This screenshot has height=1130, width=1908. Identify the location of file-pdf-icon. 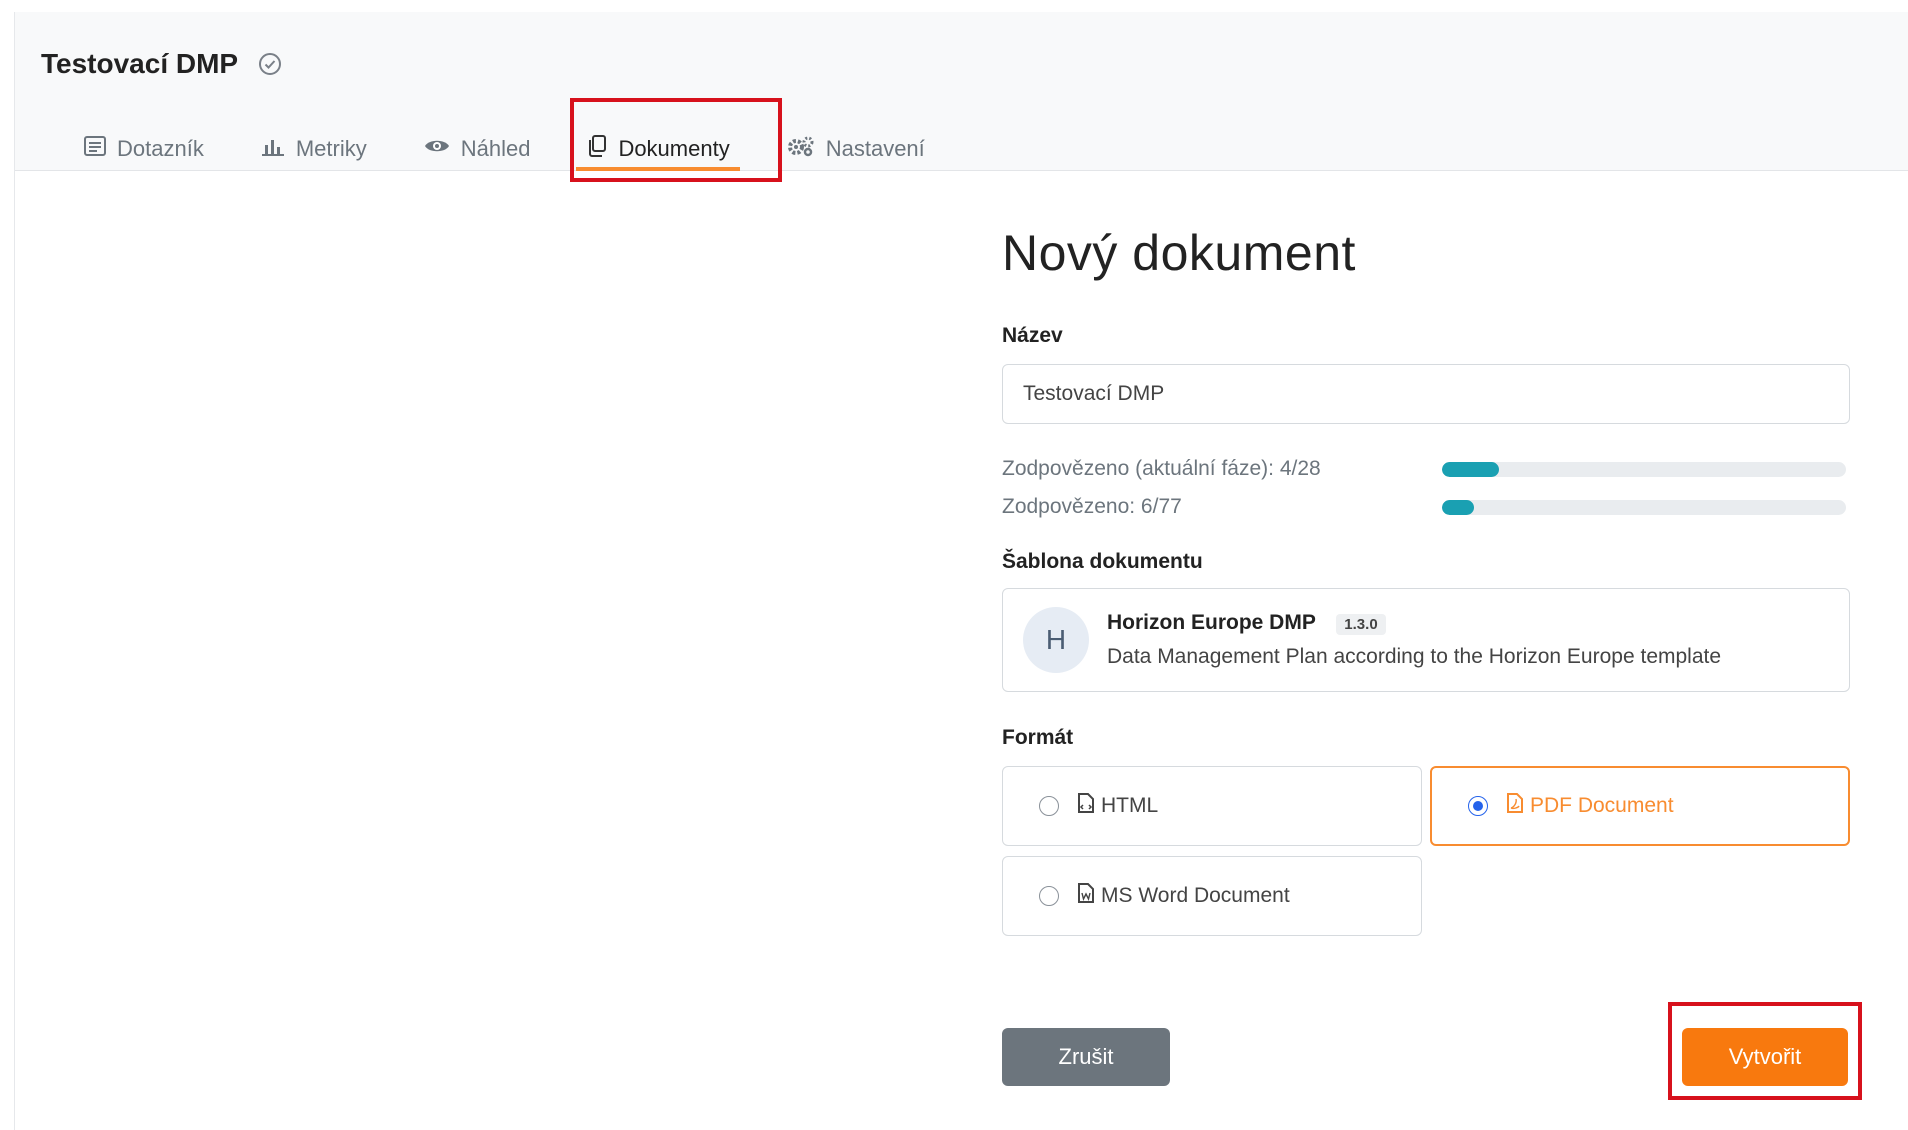
(1515, 806).